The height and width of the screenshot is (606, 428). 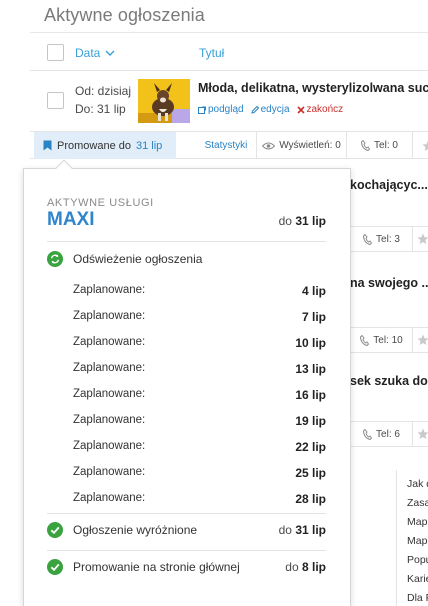 I want to click on package-until-date: 31 lip, so click(x=310, y=221).